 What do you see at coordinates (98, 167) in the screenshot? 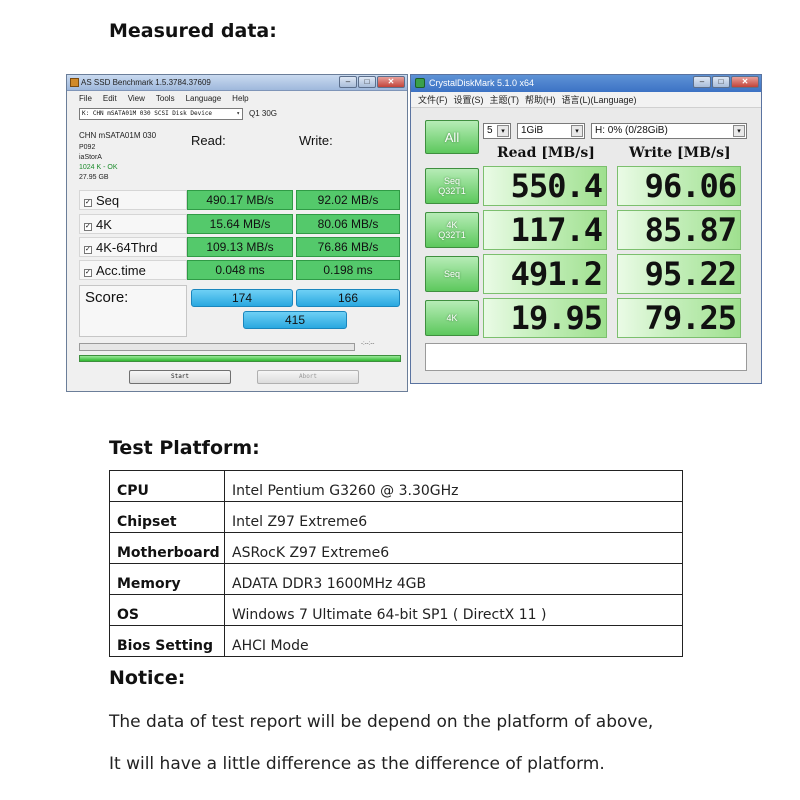
I see `drive-alignment: 1024 K - OK` at bounding box center [98, 167].